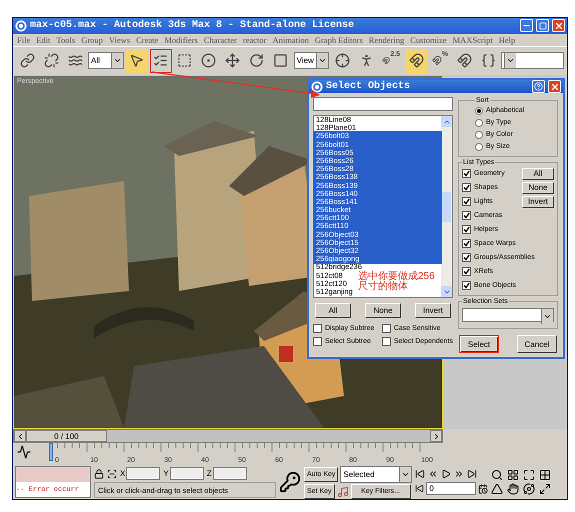 The height and width of the screenshot is (512, 575). I want to click on dialog-button: Cancel, so click(537, 344).